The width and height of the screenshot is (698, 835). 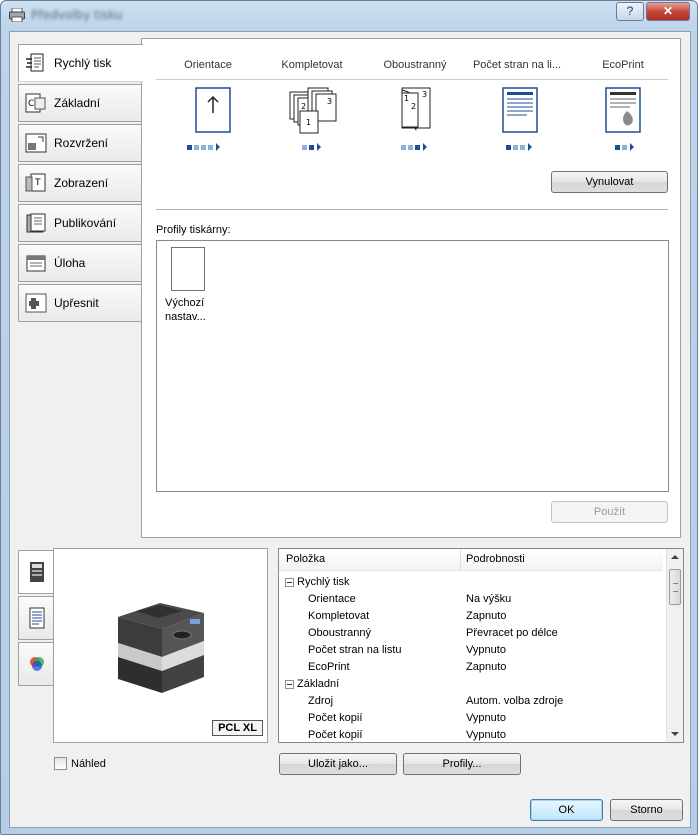 I want to click on table-row: Počet stran na listu Vypnuto, so click(x=471, y=651).